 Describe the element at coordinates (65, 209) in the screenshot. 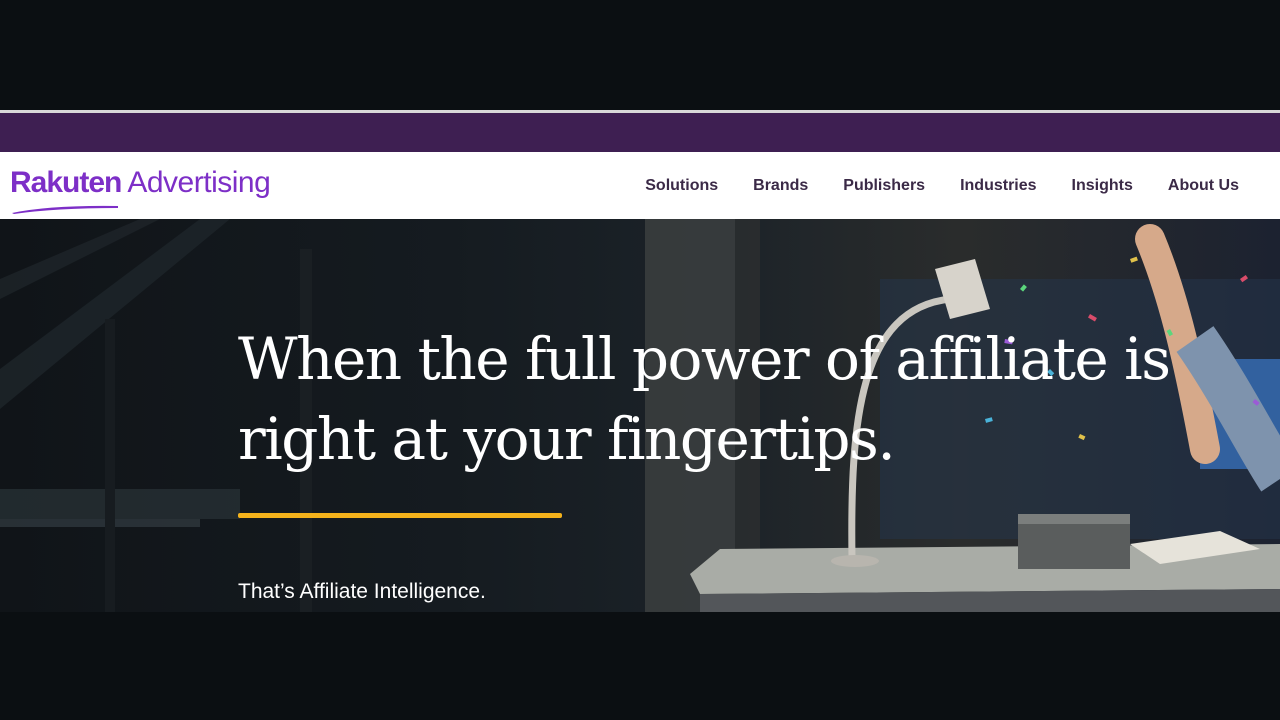

I see `logo-swoosh-icon` at that location.